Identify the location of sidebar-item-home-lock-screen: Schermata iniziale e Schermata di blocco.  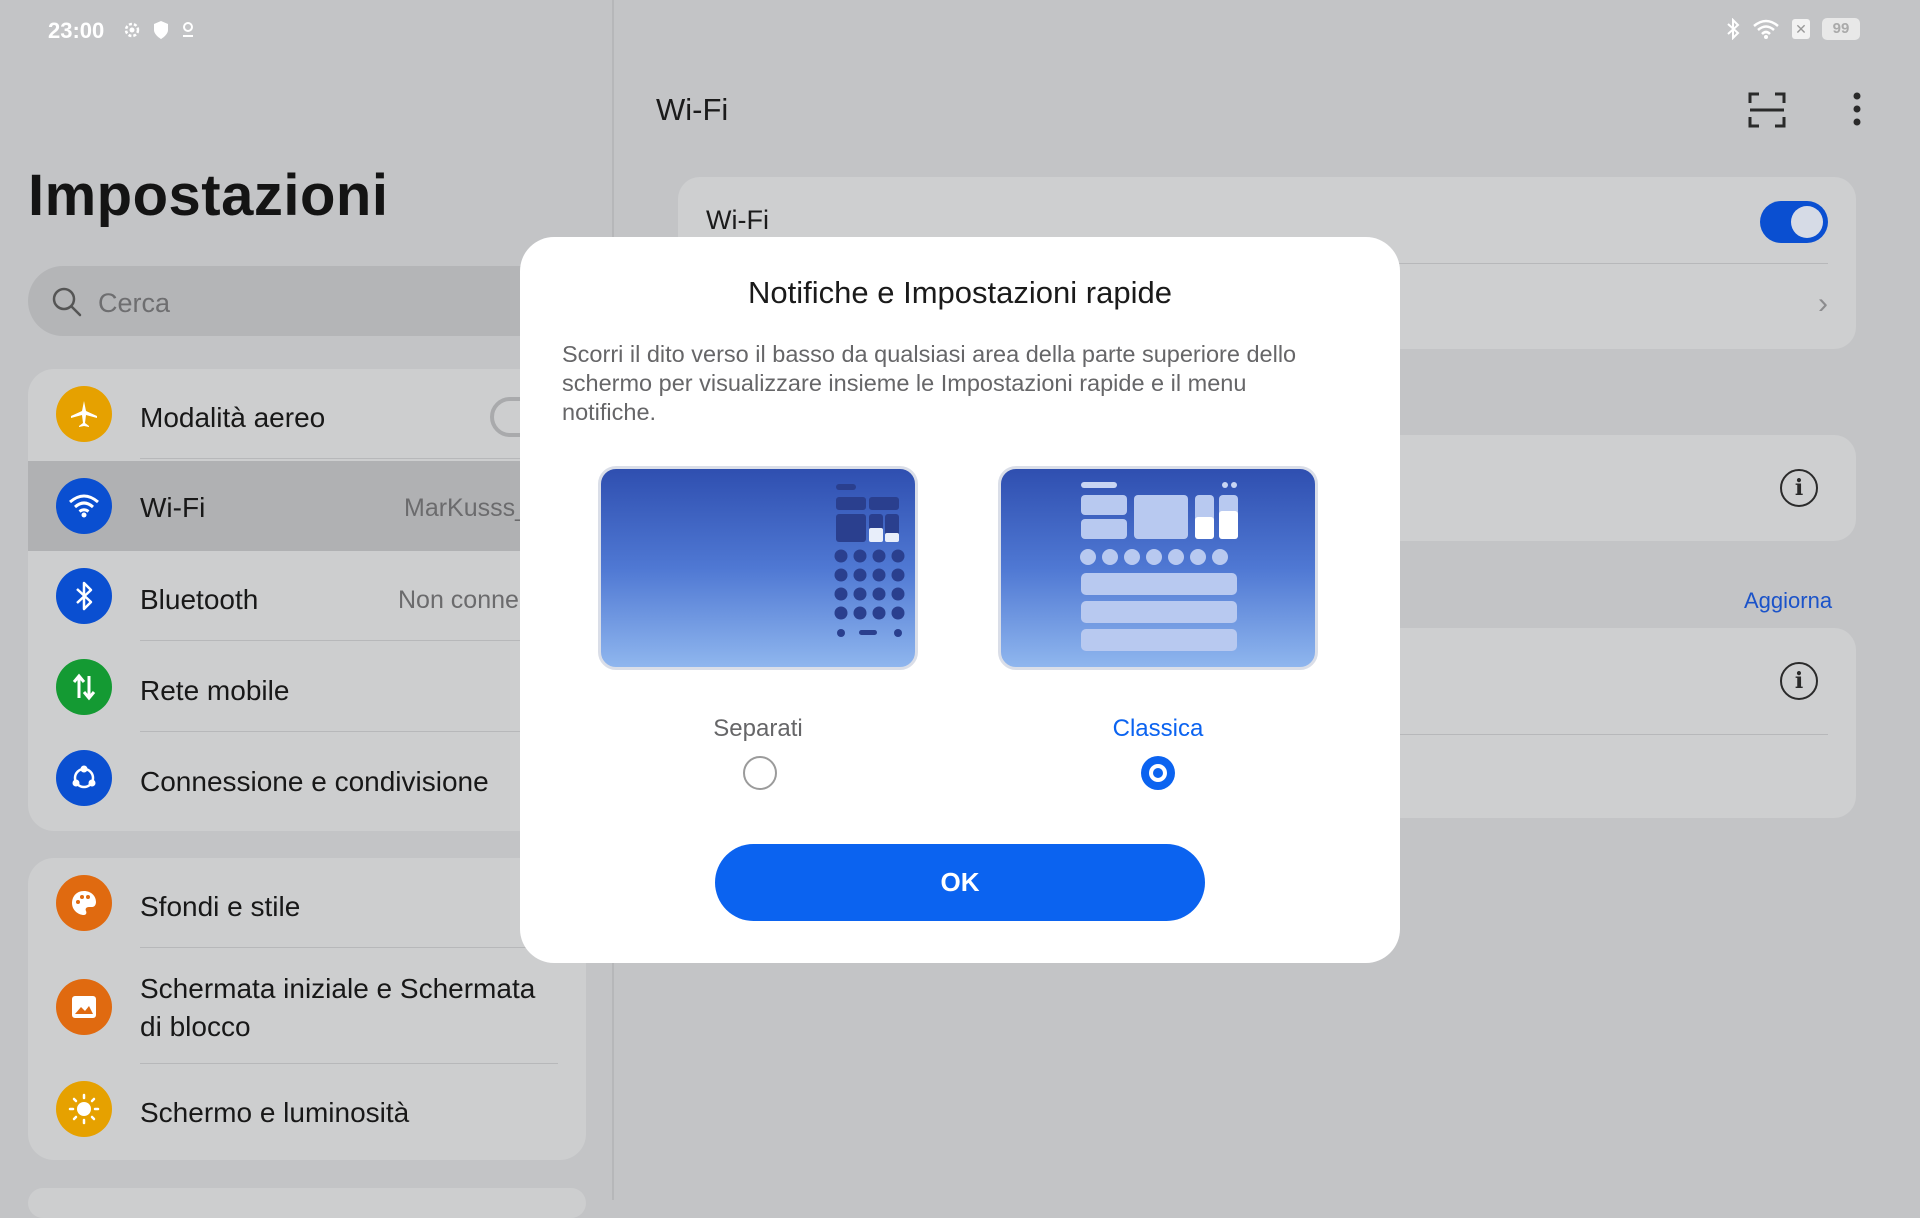
(307, 1007).